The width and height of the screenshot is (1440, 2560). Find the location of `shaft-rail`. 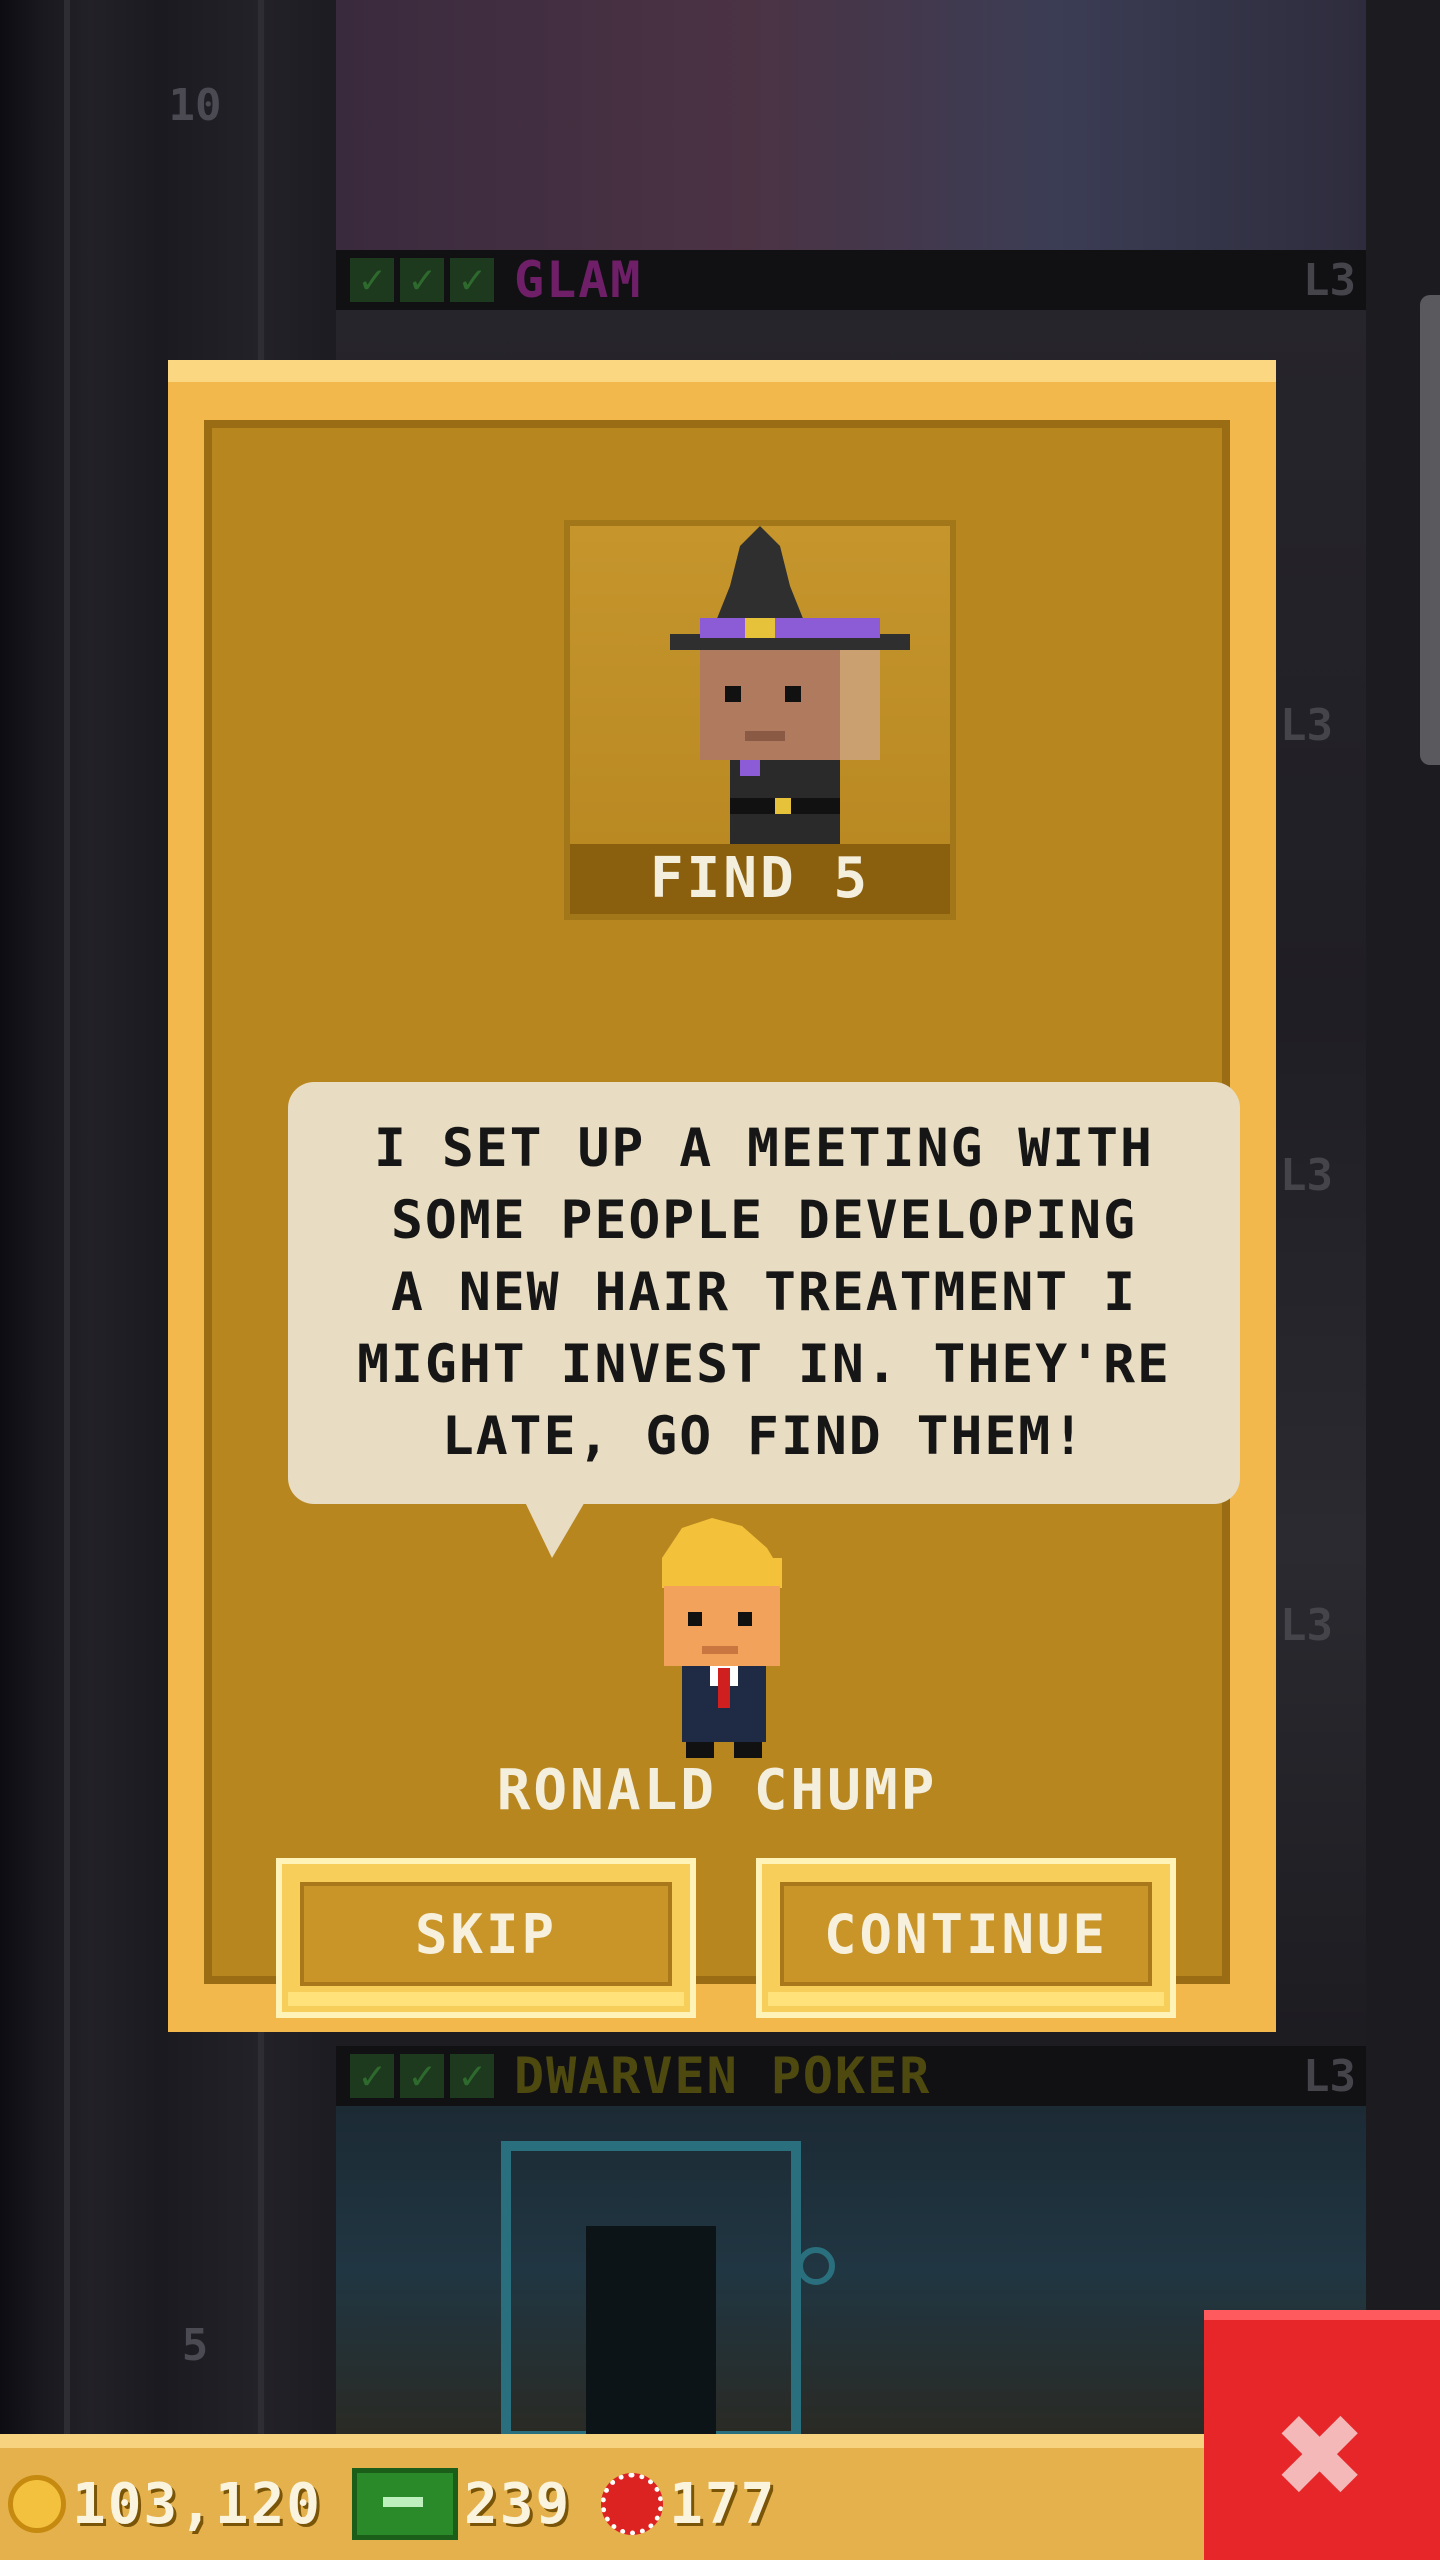

shaft-rail is located at coordinates (67, 1280).